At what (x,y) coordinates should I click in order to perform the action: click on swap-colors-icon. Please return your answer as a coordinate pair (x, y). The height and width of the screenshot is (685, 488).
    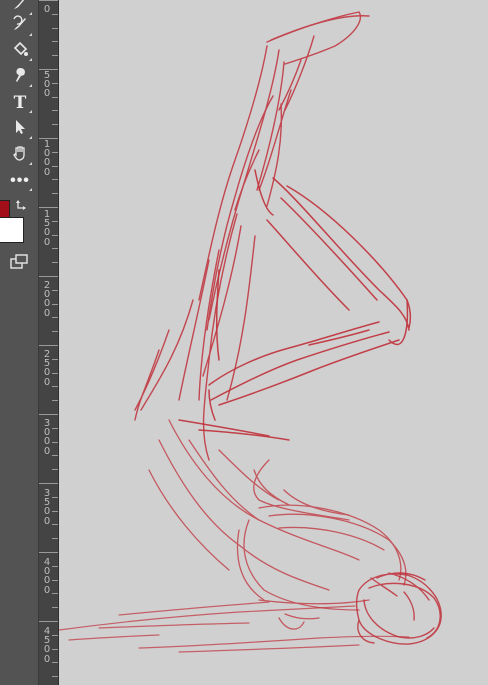
    Looking at the image, I should click on (22, 205).